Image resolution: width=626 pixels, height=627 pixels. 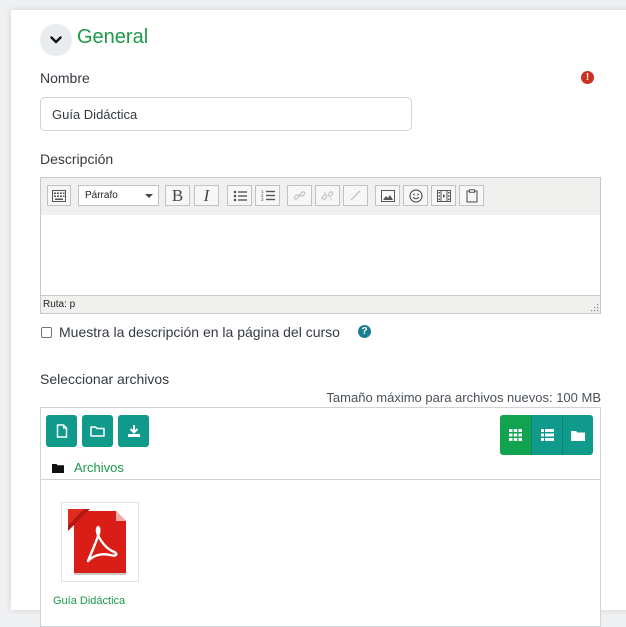 I want to click on list-icon, so click(x=547, y=435).